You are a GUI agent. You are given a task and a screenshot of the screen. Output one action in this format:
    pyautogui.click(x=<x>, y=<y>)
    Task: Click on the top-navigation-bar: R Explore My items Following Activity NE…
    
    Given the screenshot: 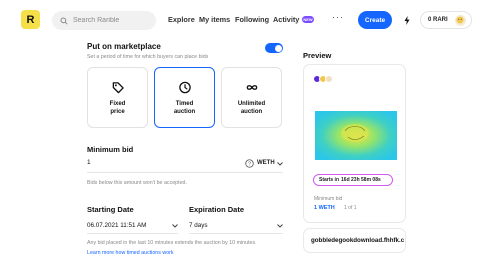 What is the action you would take?
    pyautogui.click(x=240, y=20)
    